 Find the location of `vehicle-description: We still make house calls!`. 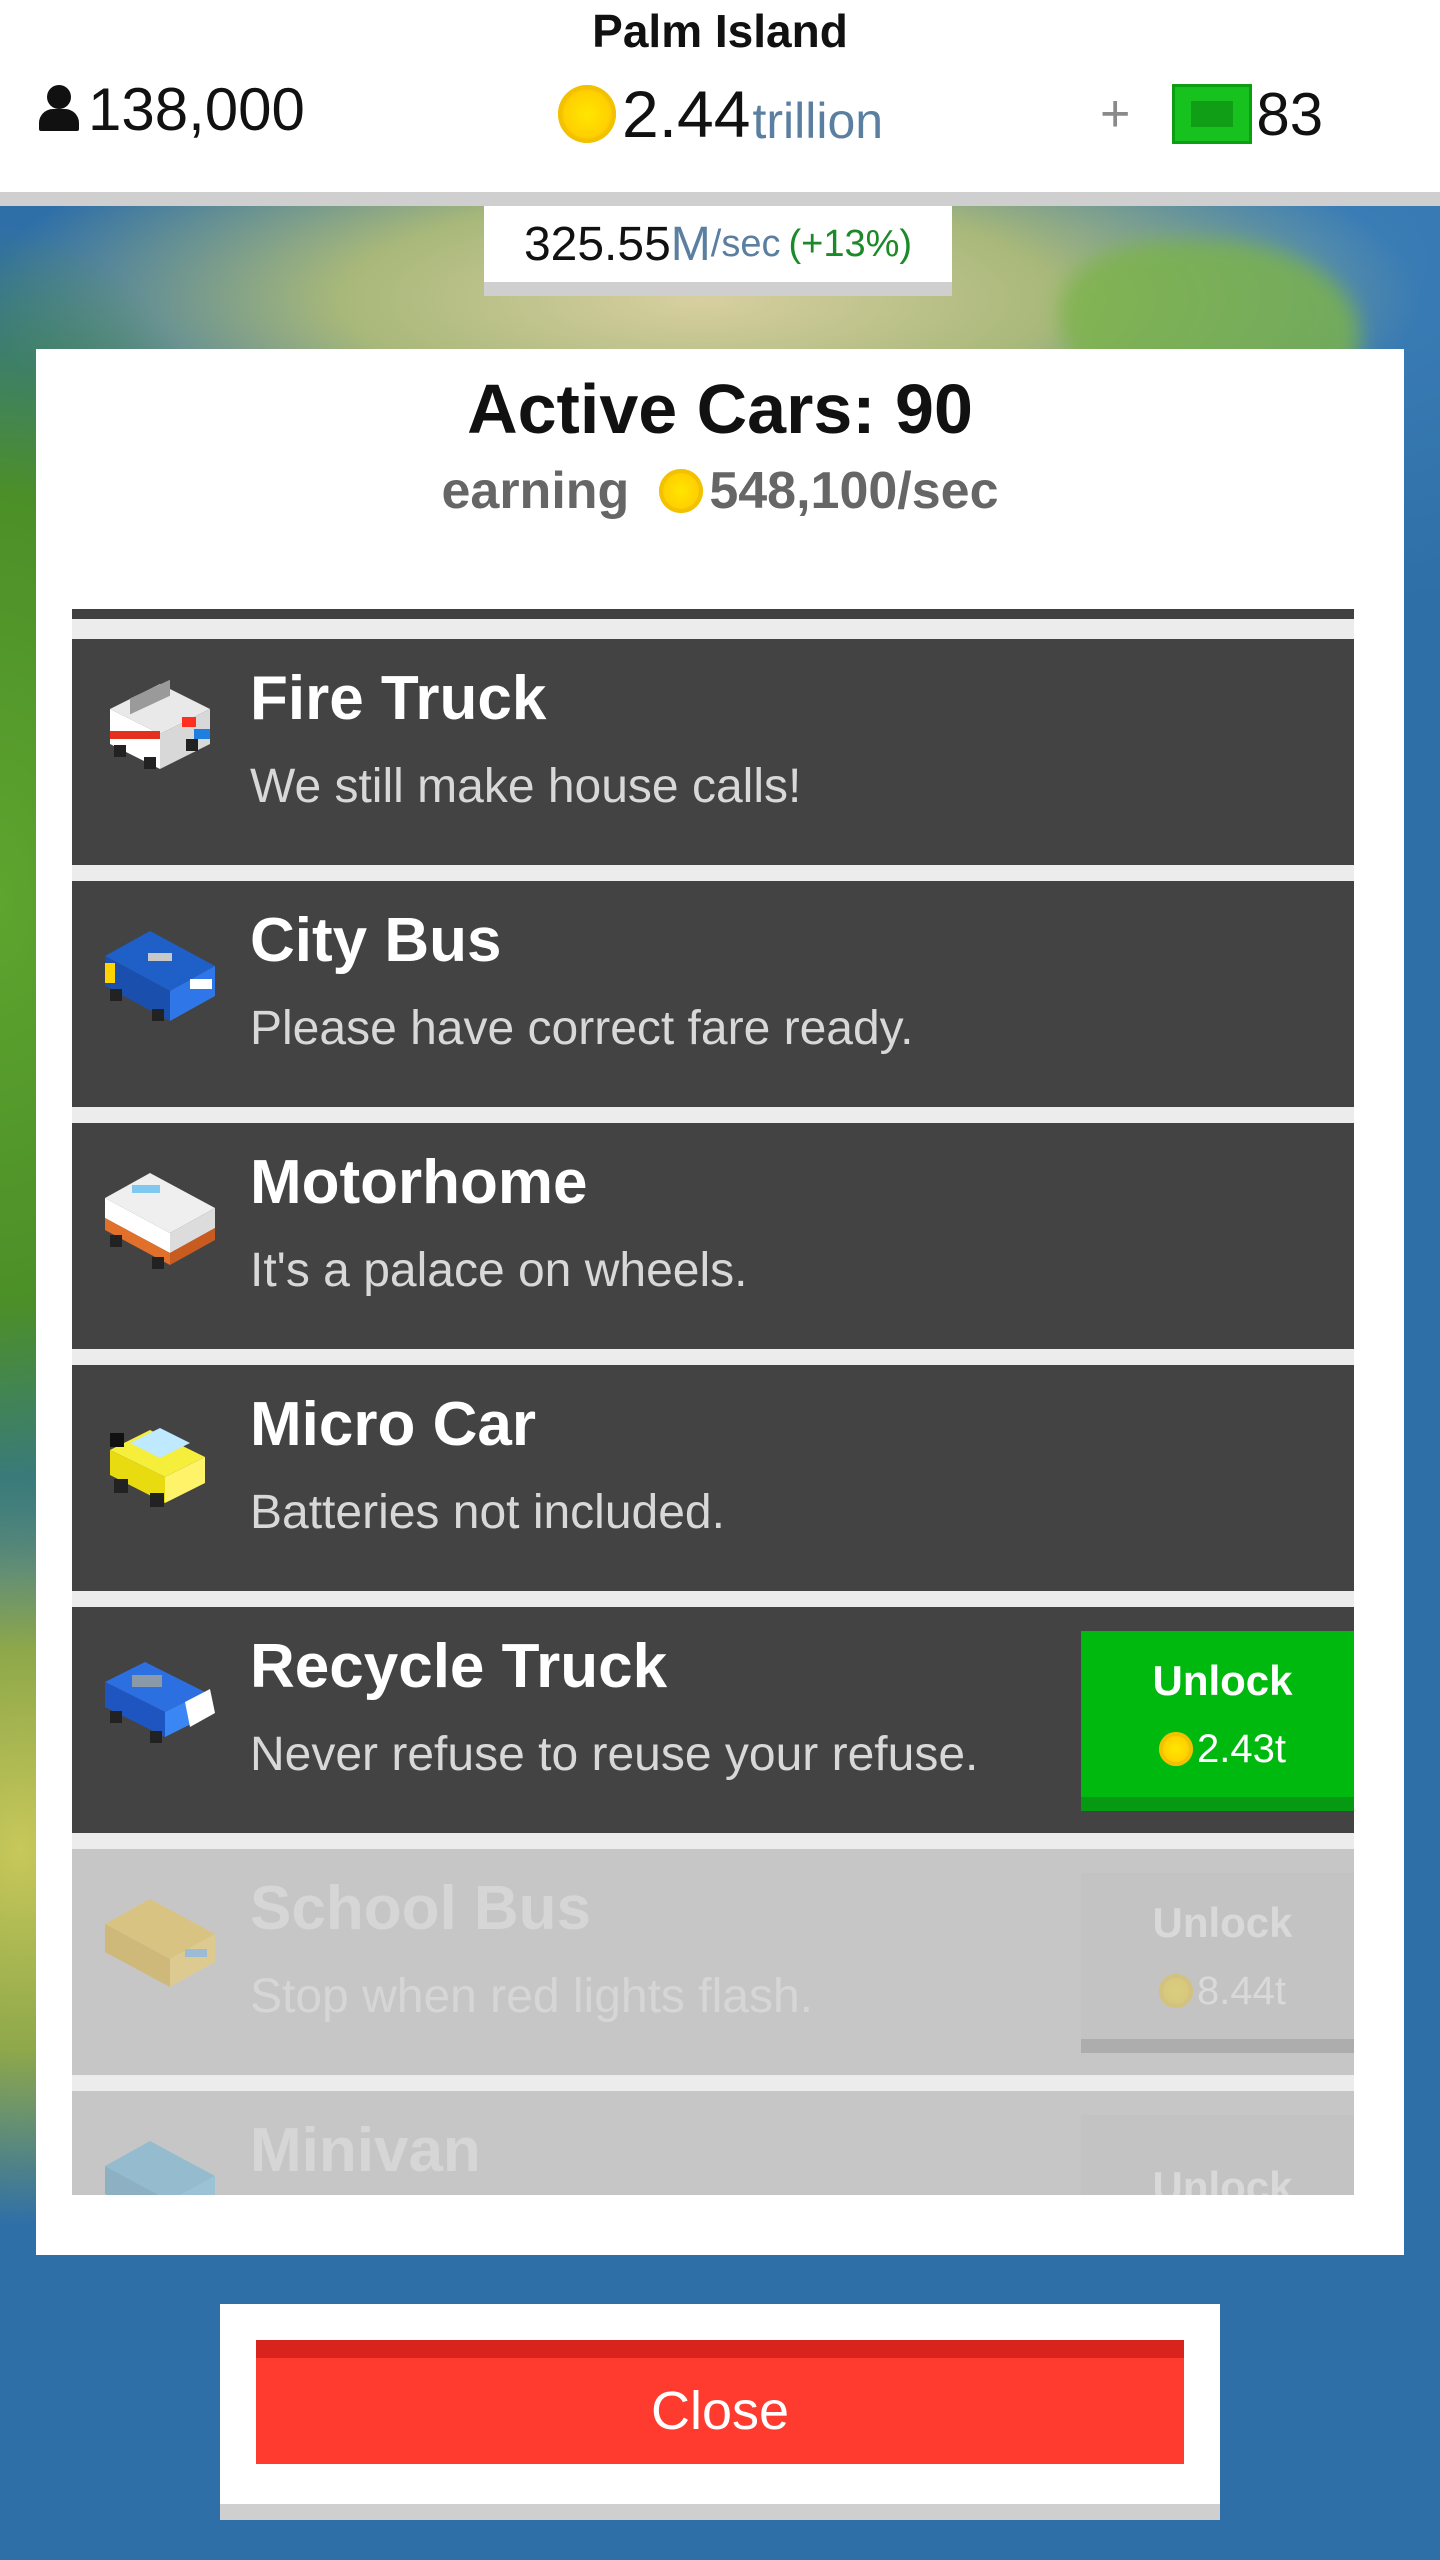

vehicle-description: We still make house calls! is located at coordinates (526, 786).